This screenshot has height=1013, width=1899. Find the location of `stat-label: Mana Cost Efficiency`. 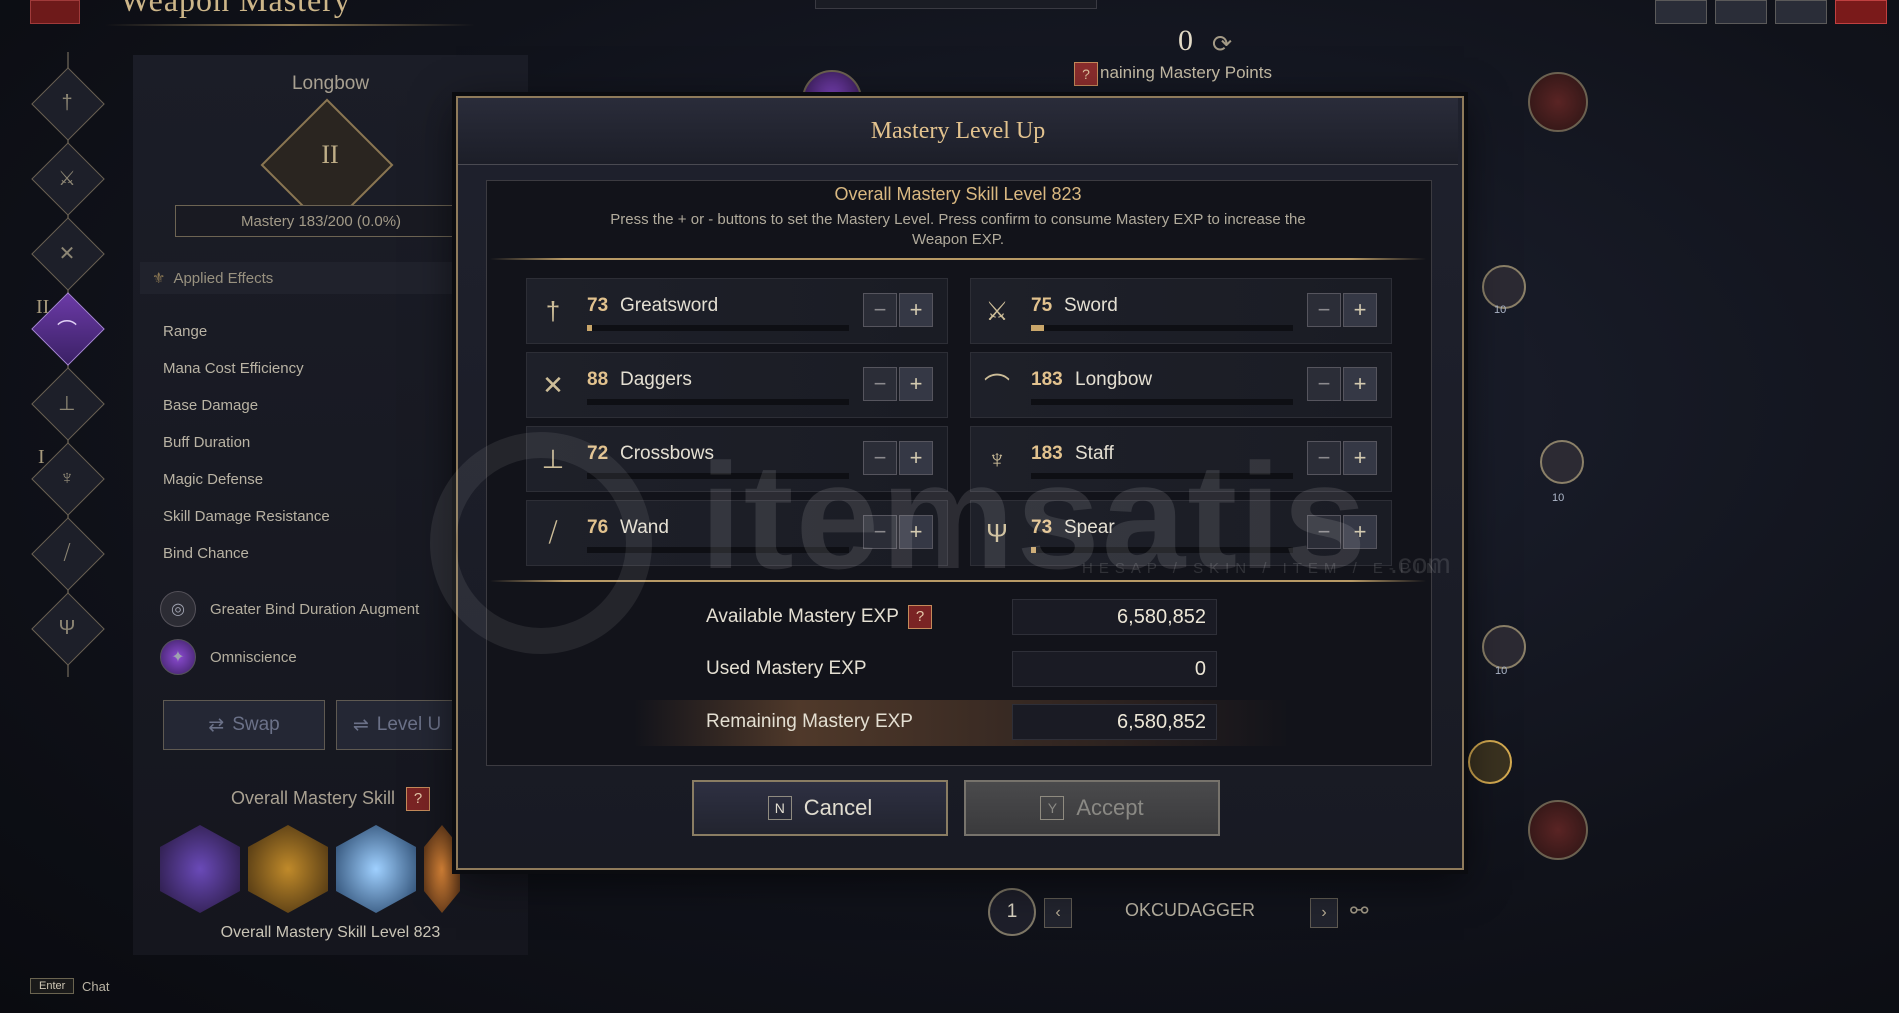

stat-label: Mana Cost Efficiency is located at coordinates (233, 368).